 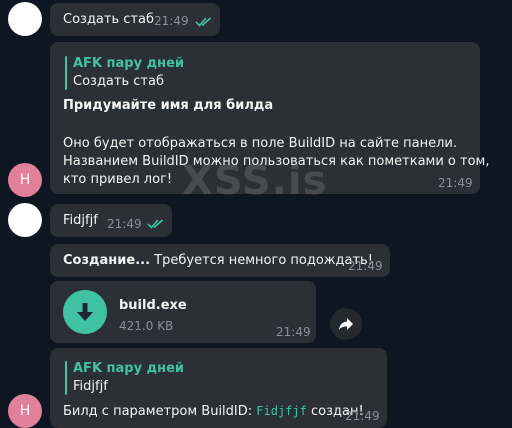 I want to click on message-title: Придумайте имя для билда, so click(x=168, y=105).